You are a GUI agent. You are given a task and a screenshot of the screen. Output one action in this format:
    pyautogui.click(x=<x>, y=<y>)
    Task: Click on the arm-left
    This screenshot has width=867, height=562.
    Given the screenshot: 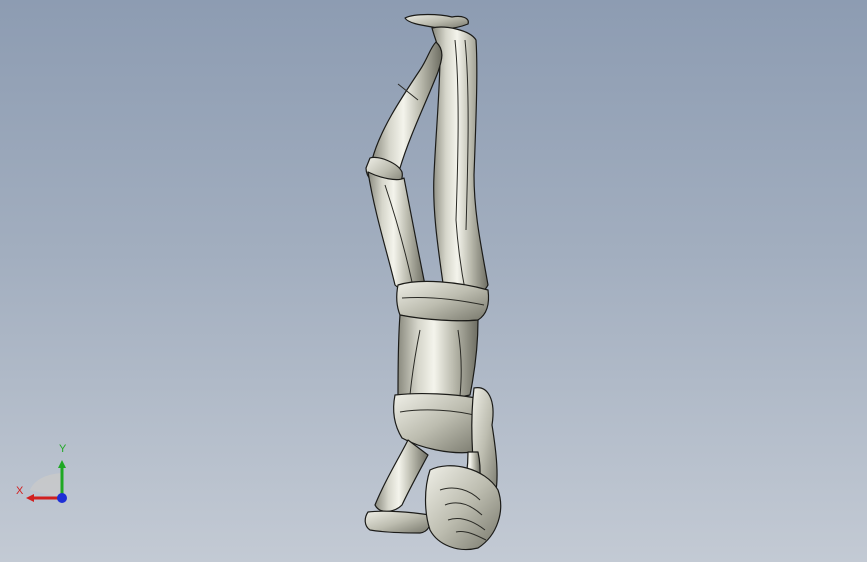 What is the action you would take?
    pyautogui.click(x=401, y=475)
    